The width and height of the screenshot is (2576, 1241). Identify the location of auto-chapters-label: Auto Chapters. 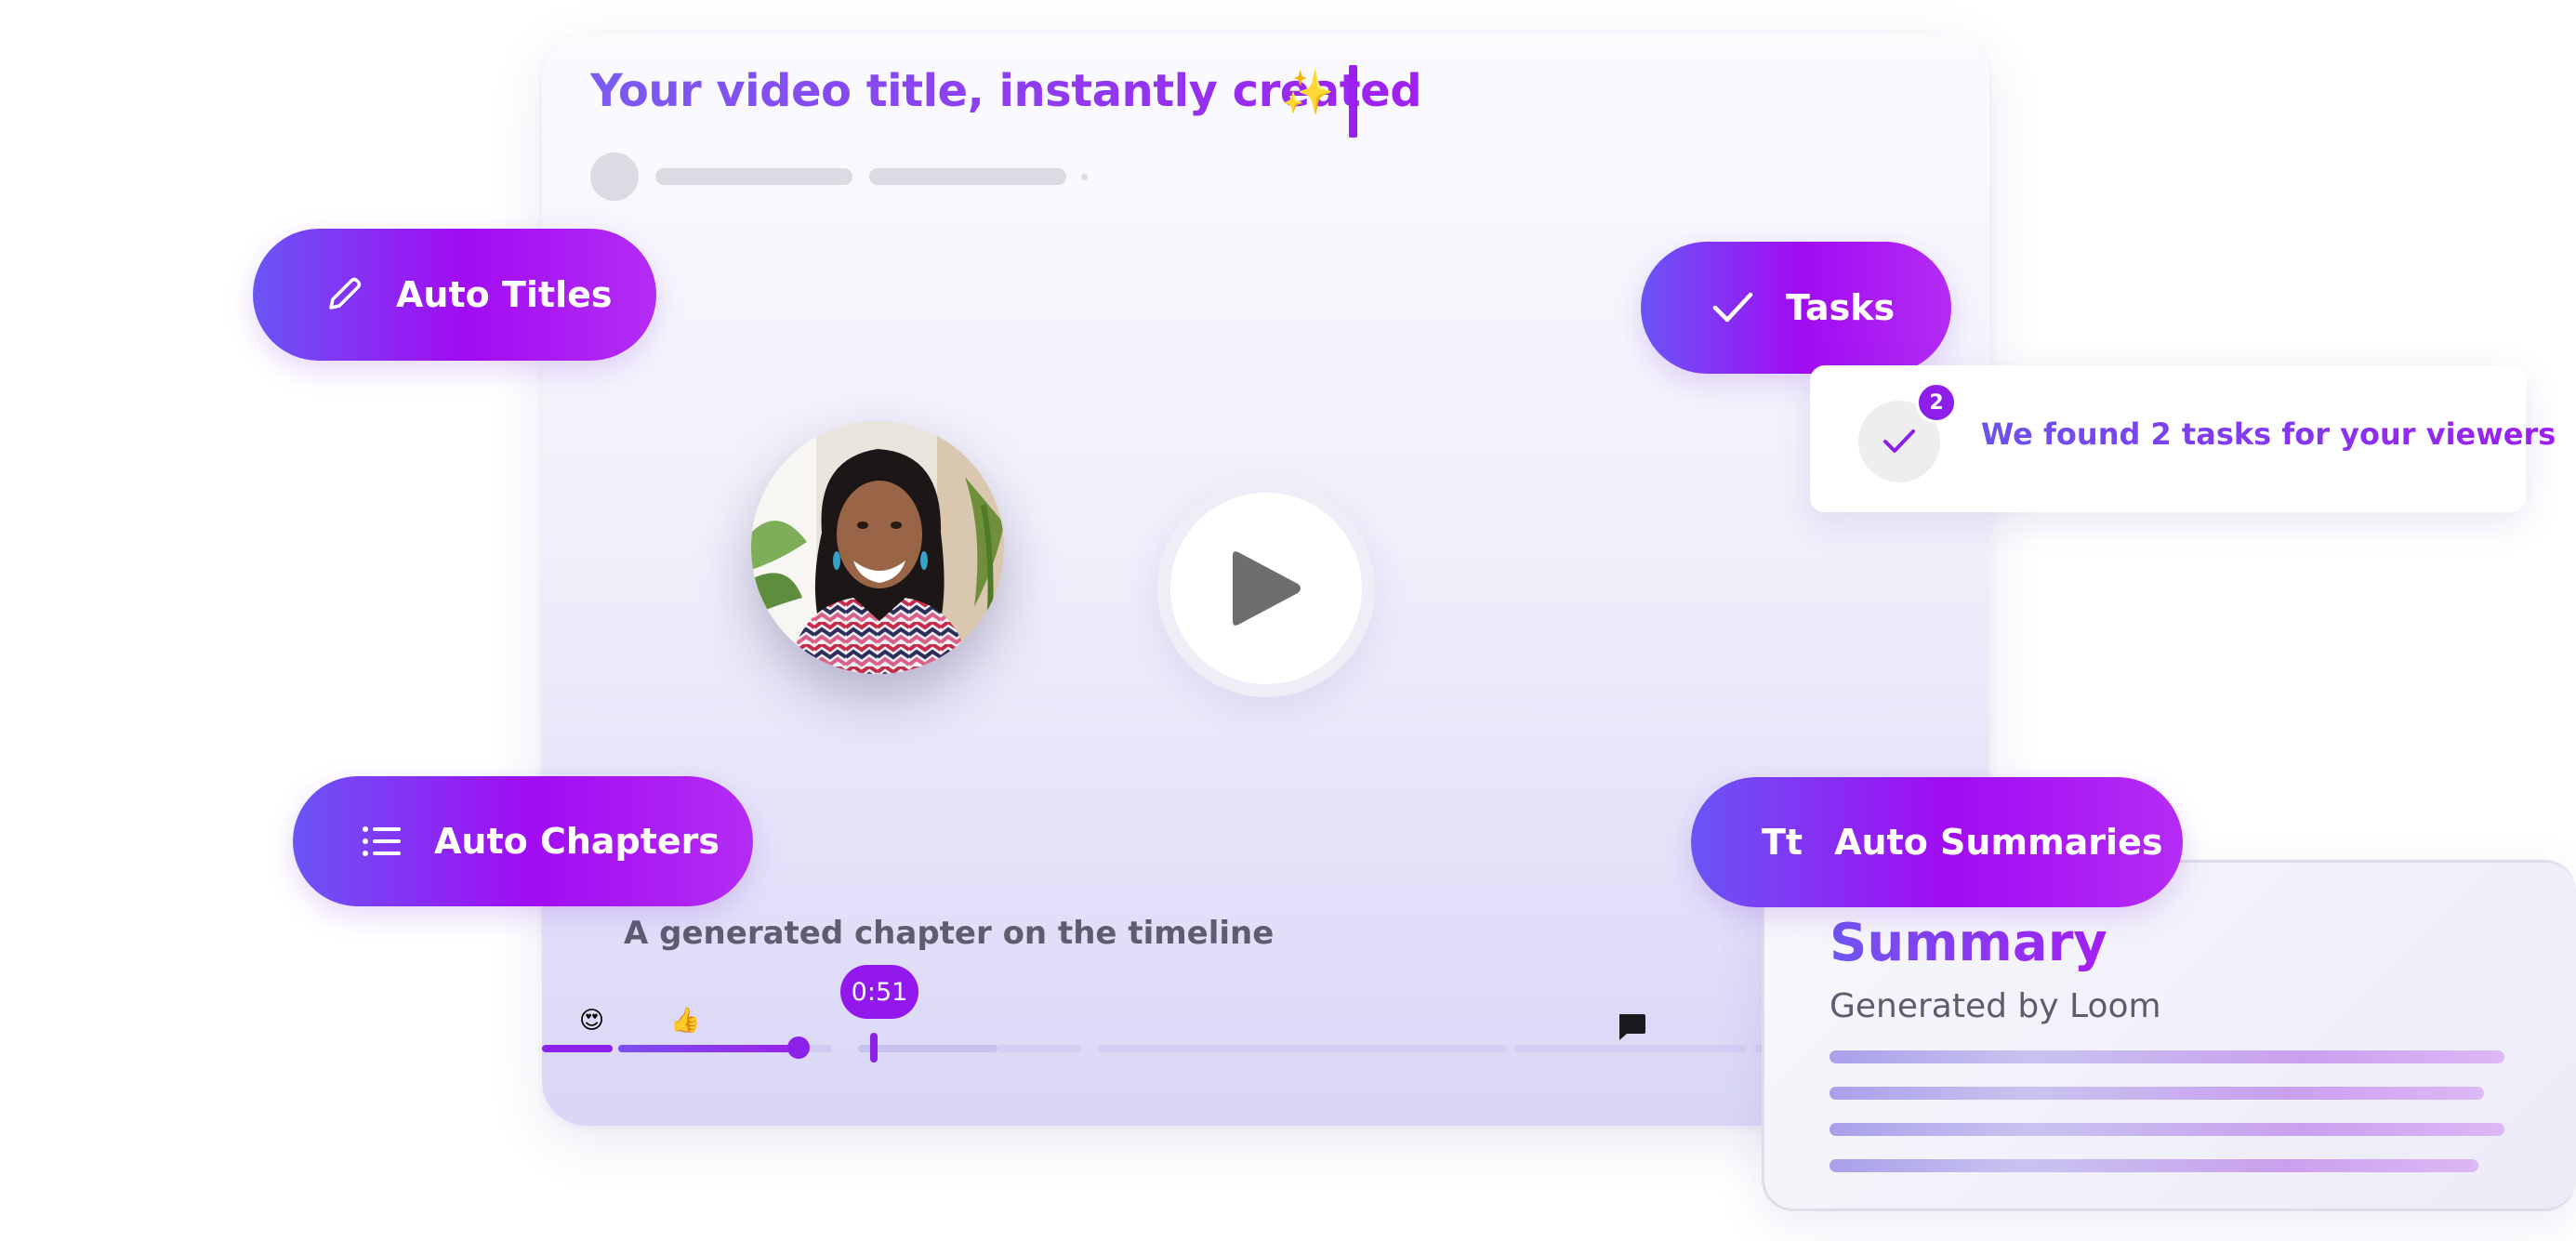
(577, 841).